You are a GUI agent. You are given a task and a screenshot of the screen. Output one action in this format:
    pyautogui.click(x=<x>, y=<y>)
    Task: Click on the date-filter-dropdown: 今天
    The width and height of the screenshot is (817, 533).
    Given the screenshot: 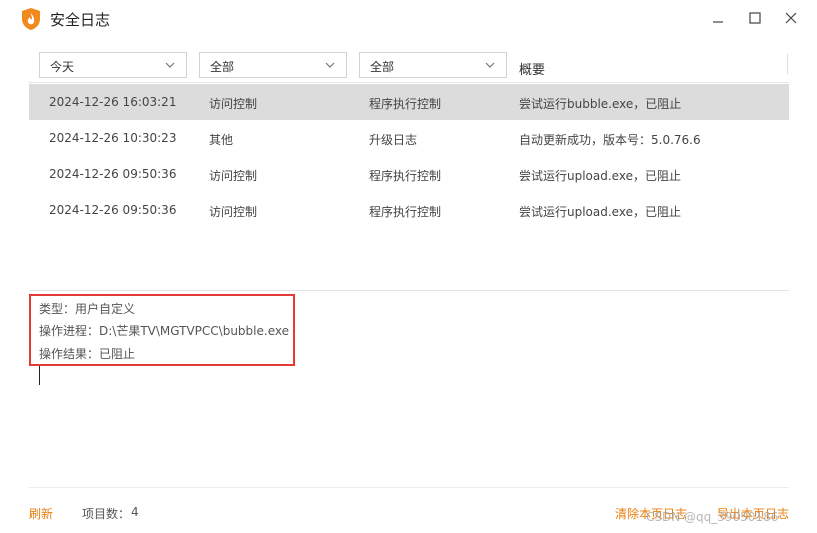 What is the action you would take?
    pyautogui.click(x=113, y=65)
    